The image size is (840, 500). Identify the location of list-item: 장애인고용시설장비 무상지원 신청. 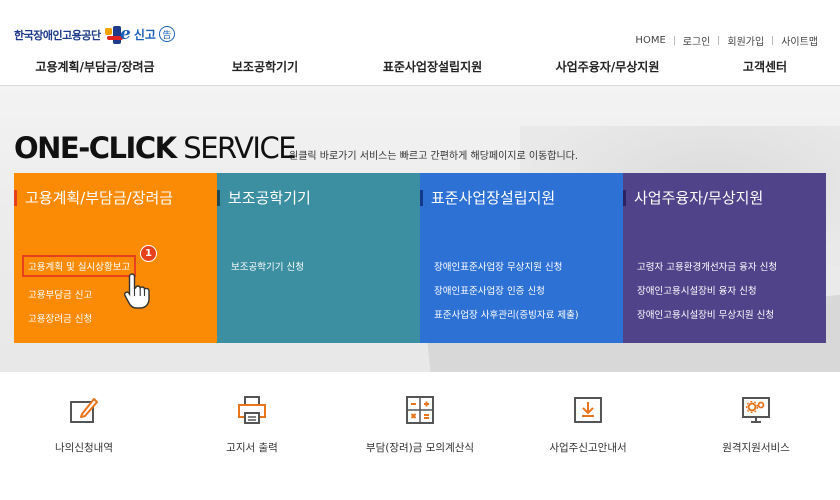
(707, 314).